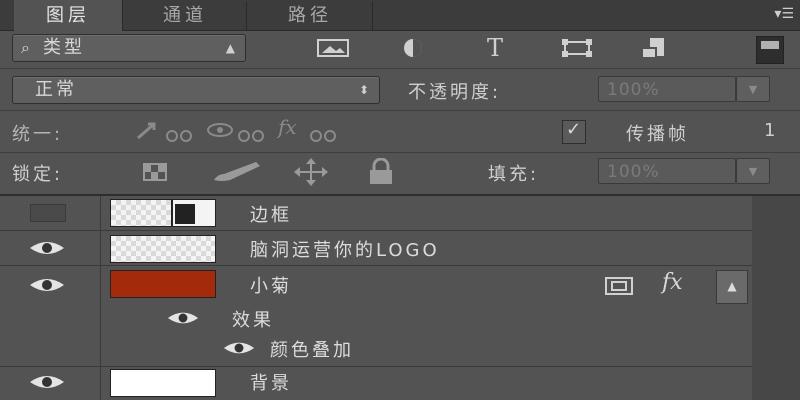  Describe the element at coordinates (239, 348) in the screenshot. I see `color-overlay-eye-icon` at that location.